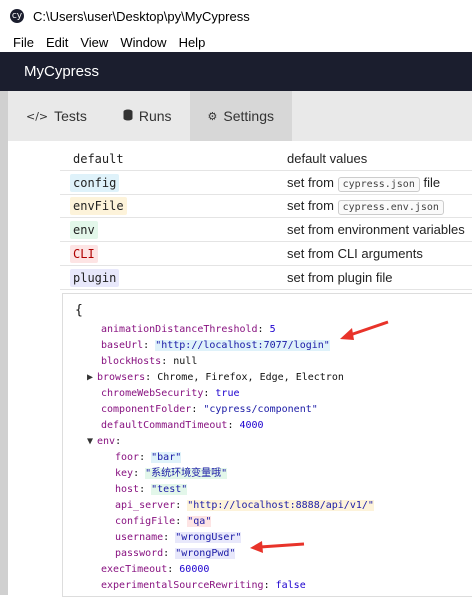 This screenshot has height=597, width=472. Describe the element at coordinates (182, 425) in the screenshot. I see `config-line-defaultCommandTimeout: defaultCommandTimeout: 4000` at that location.